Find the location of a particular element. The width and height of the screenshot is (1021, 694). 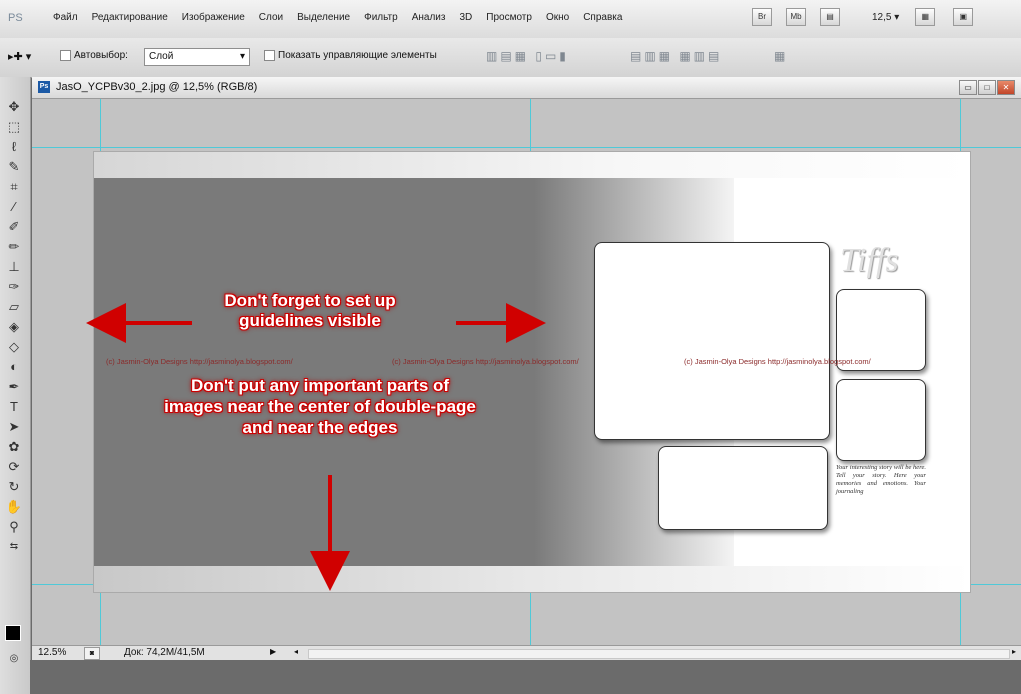

zoom-level-select: 12,5 ▾ is located at coordinates (885, 17).